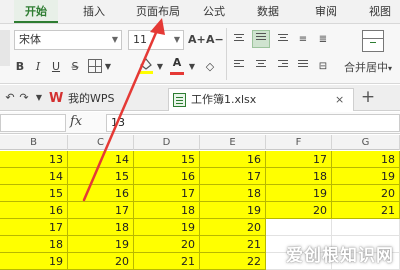 The image size is (400, 270). What do you see at coordinates (215, 40) in the screenshot?
I see `shrink-font-button: A−` at bounding box center [215, 40].